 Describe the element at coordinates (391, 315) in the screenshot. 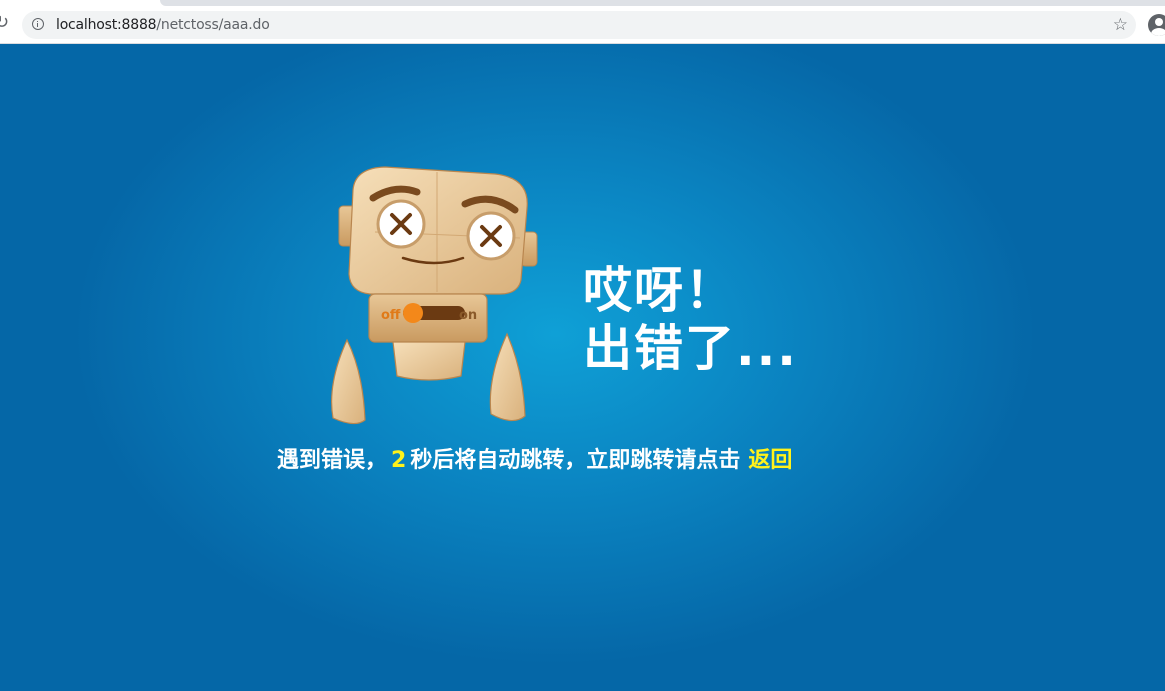

I see `switch-off-label: off` at that location.